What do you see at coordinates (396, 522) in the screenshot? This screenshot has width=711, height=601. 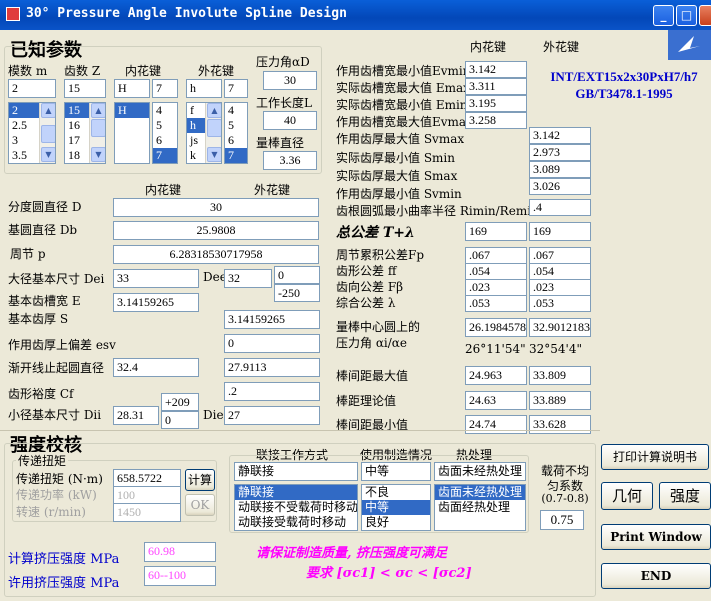 I see `list-item: 良好` at bounding box center [396, 522].